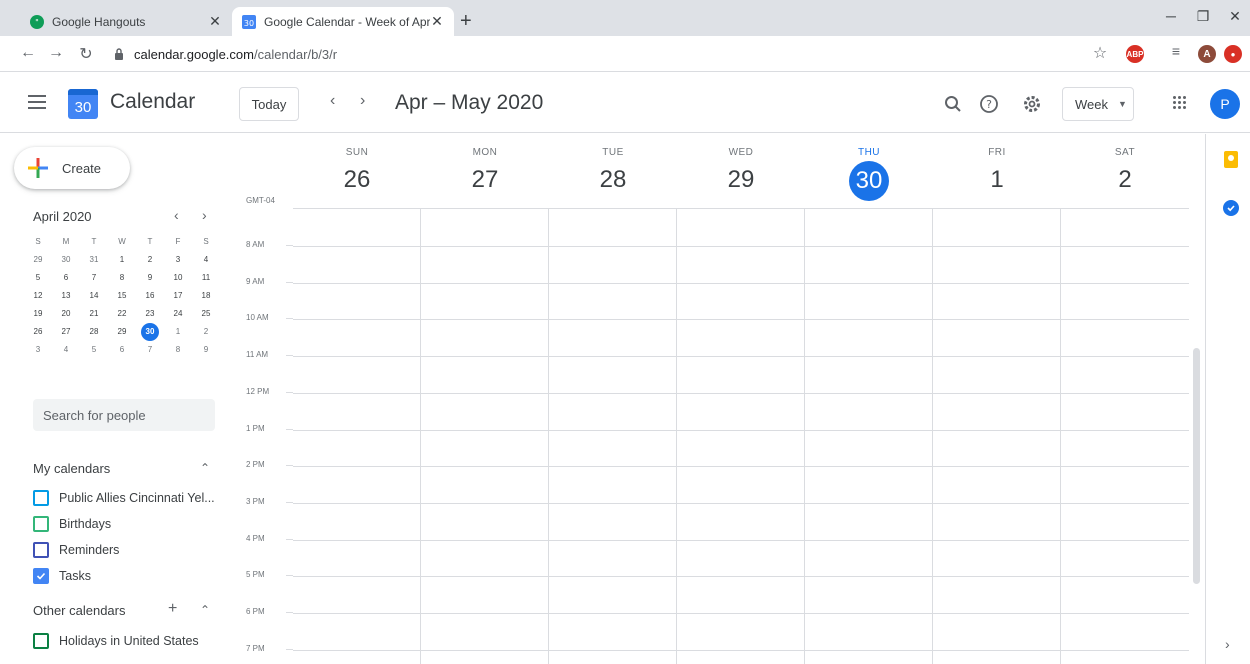 The image size is (1250, 664). Describe the element at coordinates (126, 21) in the screenshot. I see `tab-google-hangouts: " Google Hangouts ✕` at that location.